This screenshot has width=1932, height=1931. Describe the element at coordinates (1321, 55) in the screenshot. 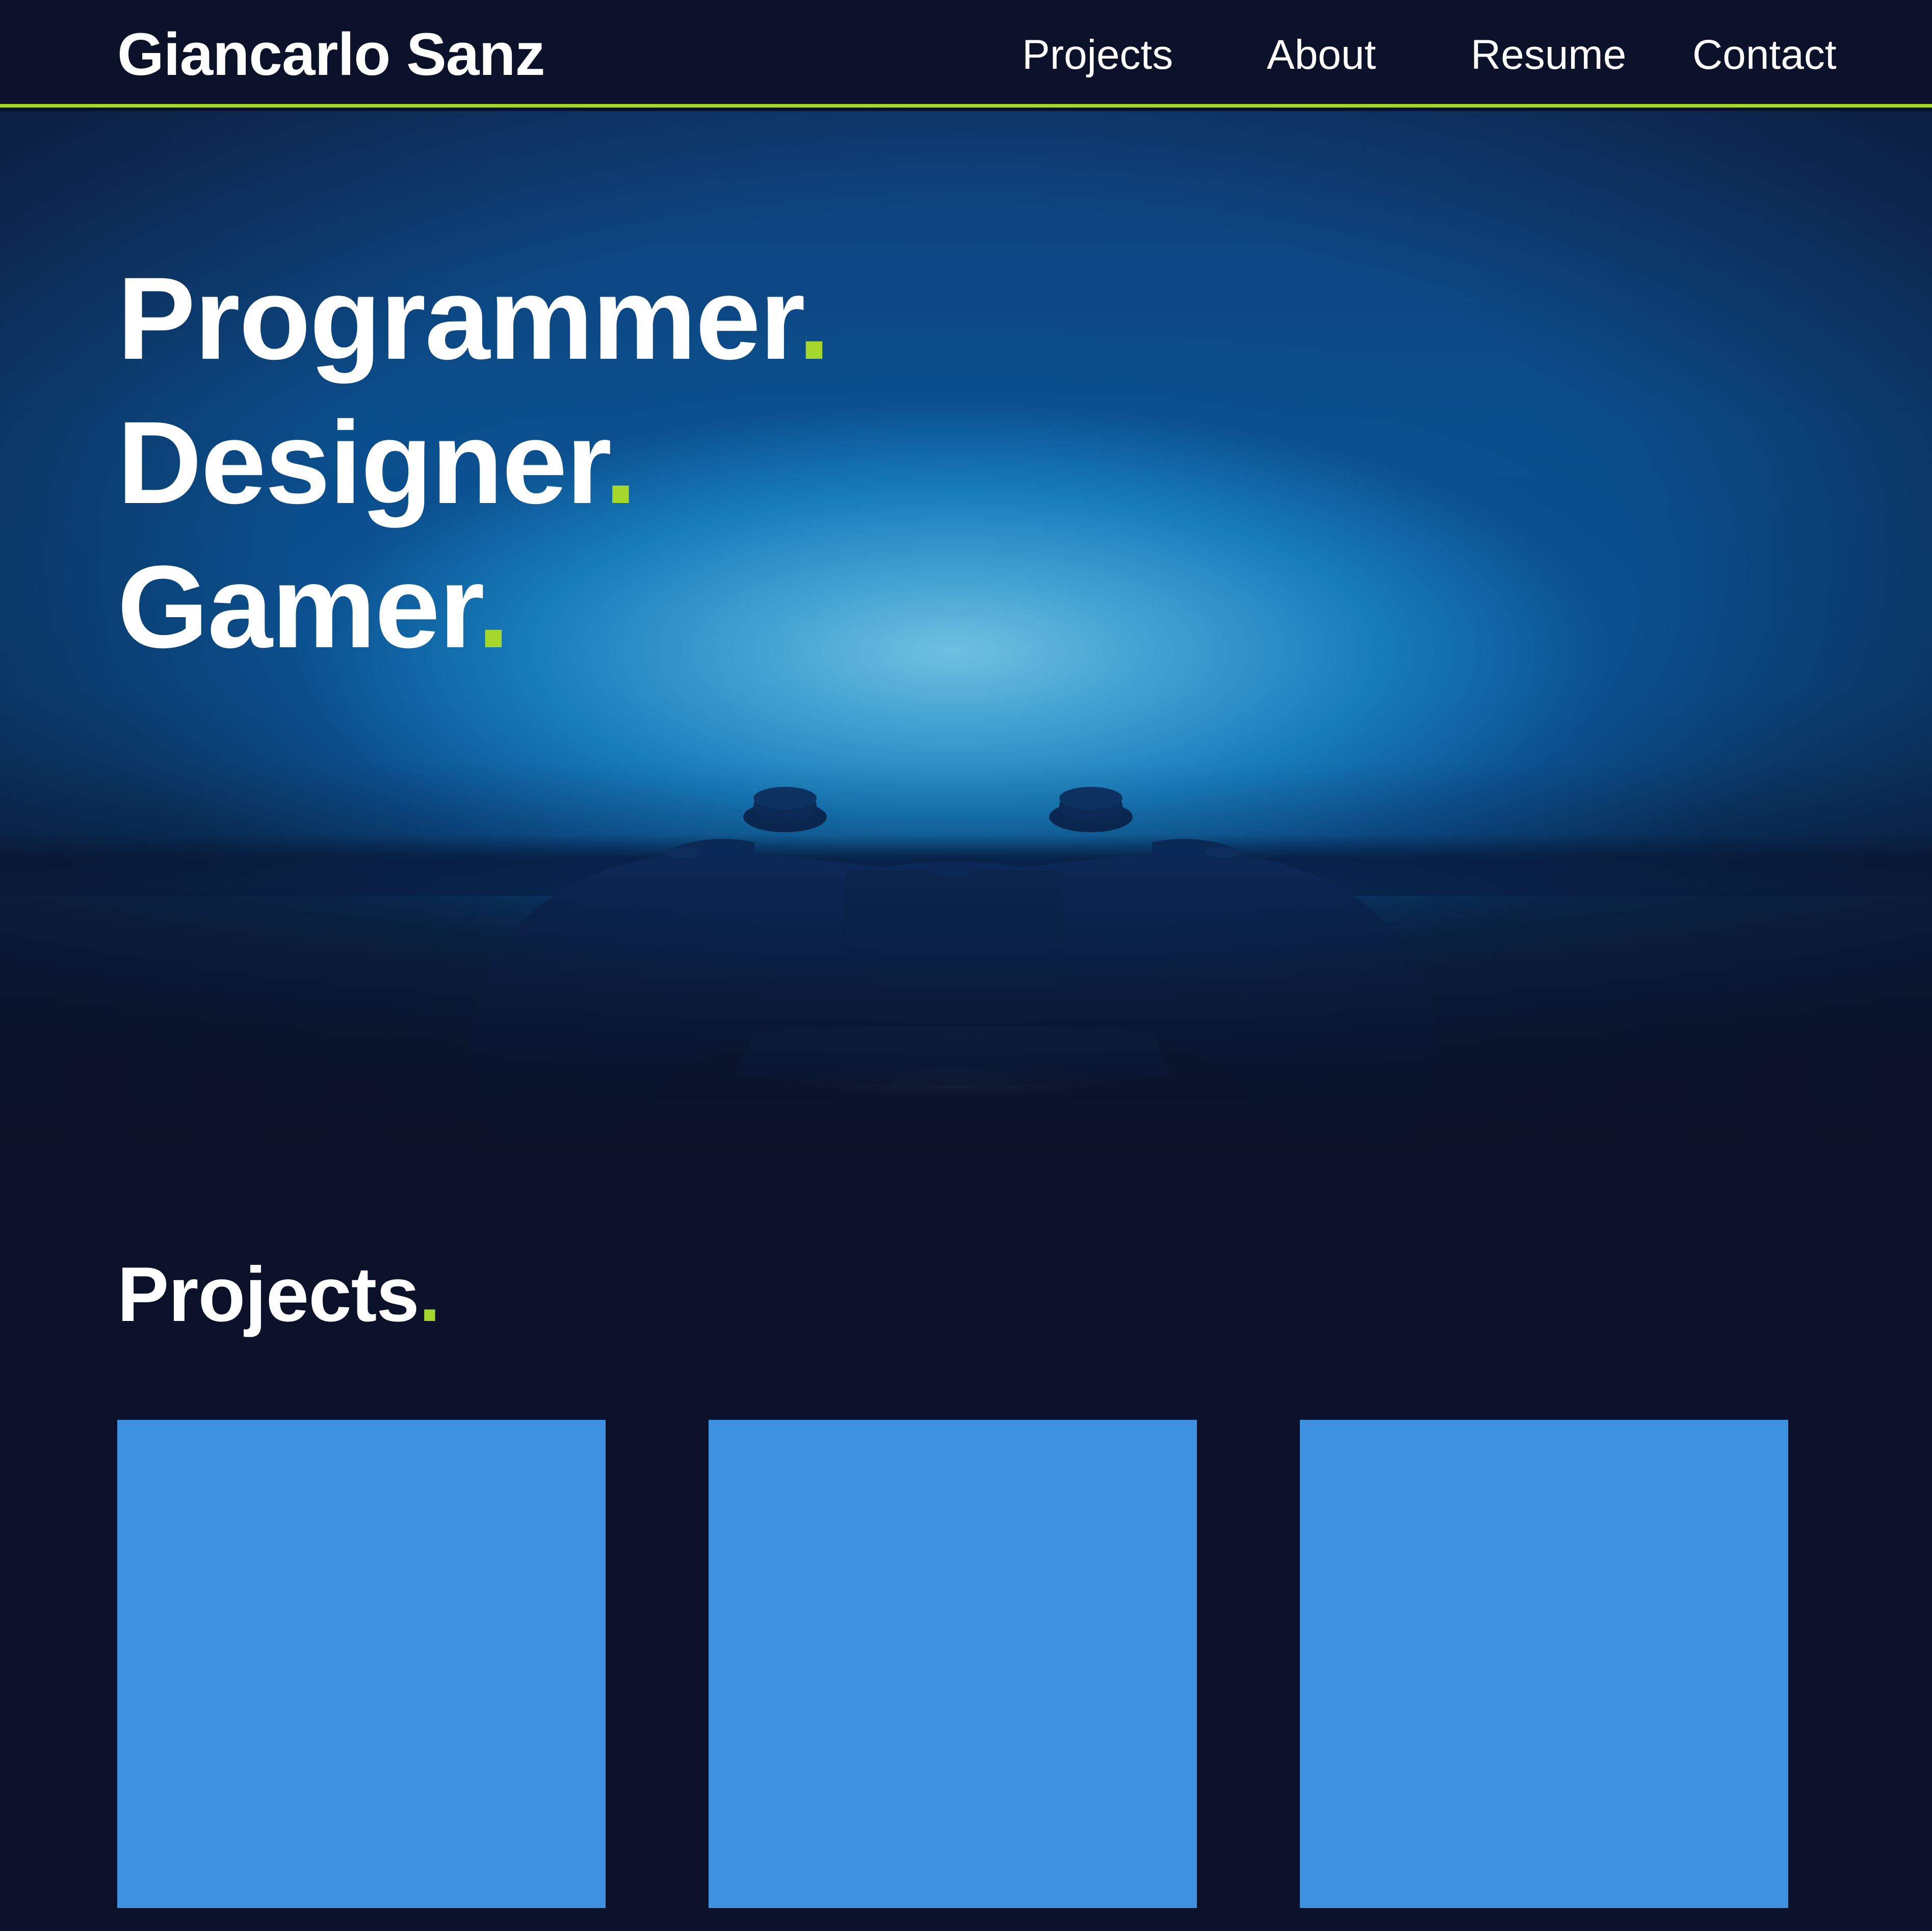

I see `nav-link-about: About` at that location.